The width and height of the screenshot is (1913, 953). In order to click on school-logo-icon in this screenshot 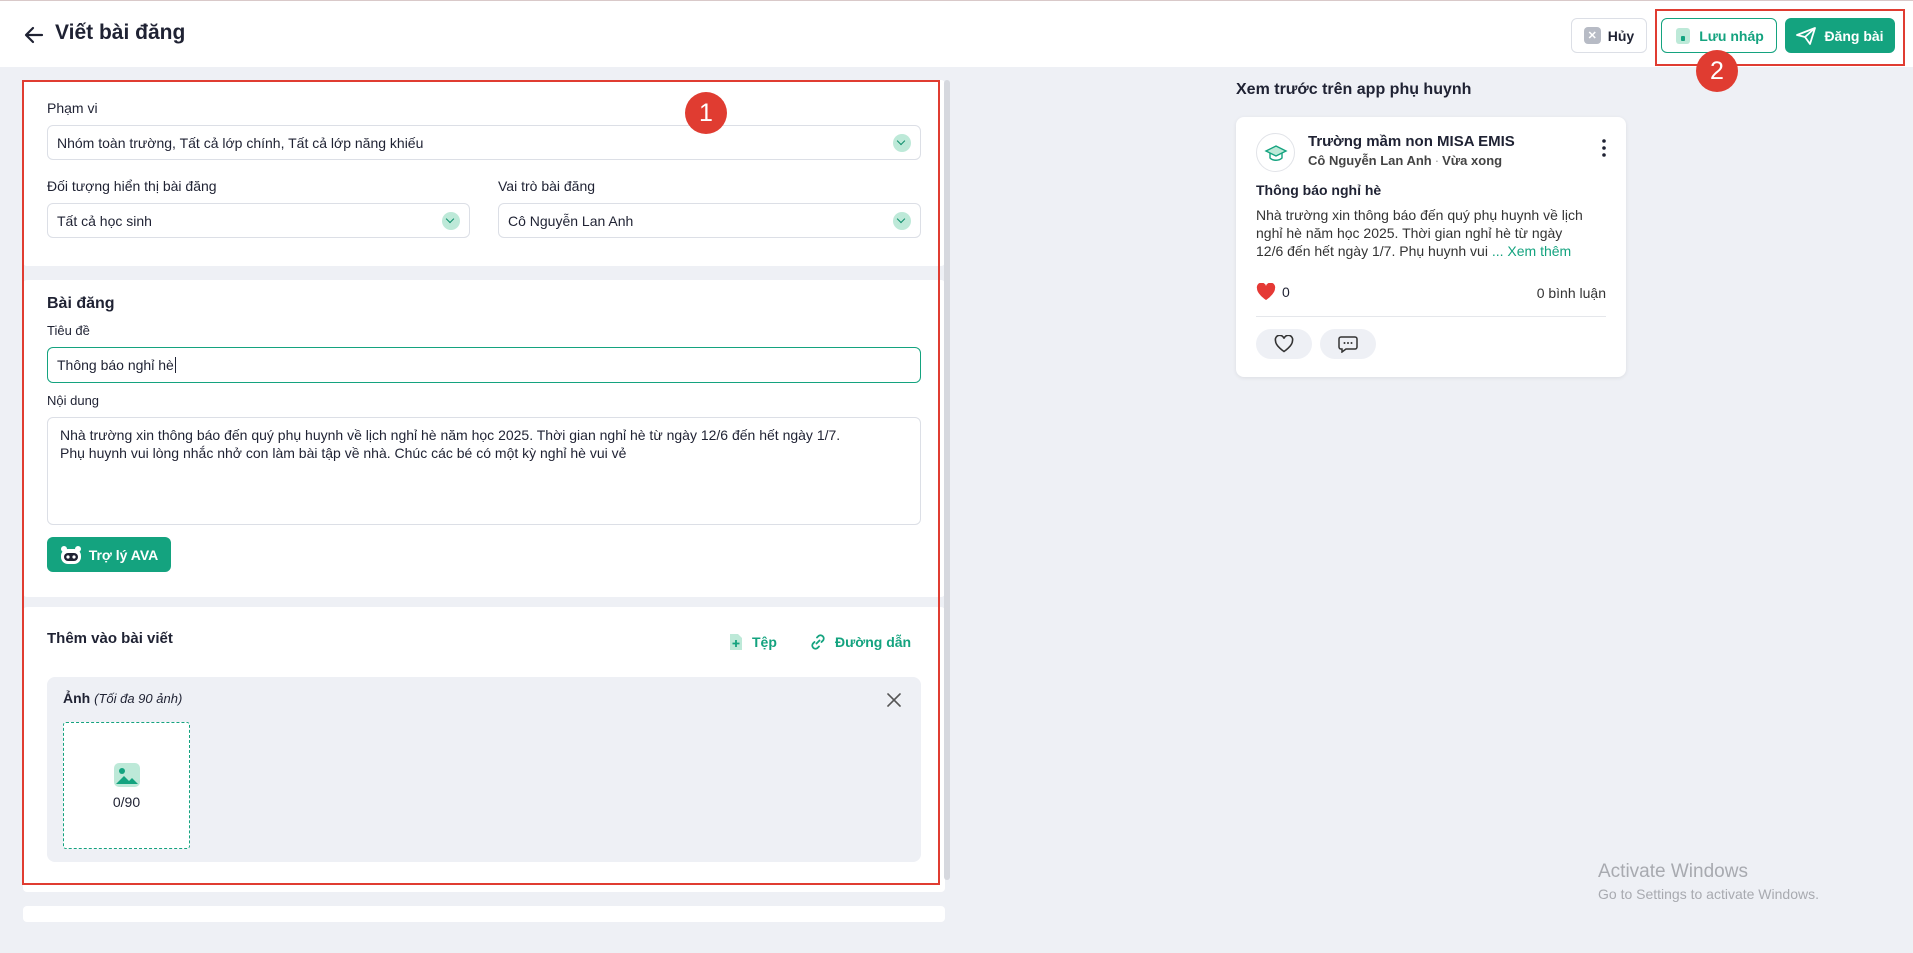, I will do `click(1275, 152)`.